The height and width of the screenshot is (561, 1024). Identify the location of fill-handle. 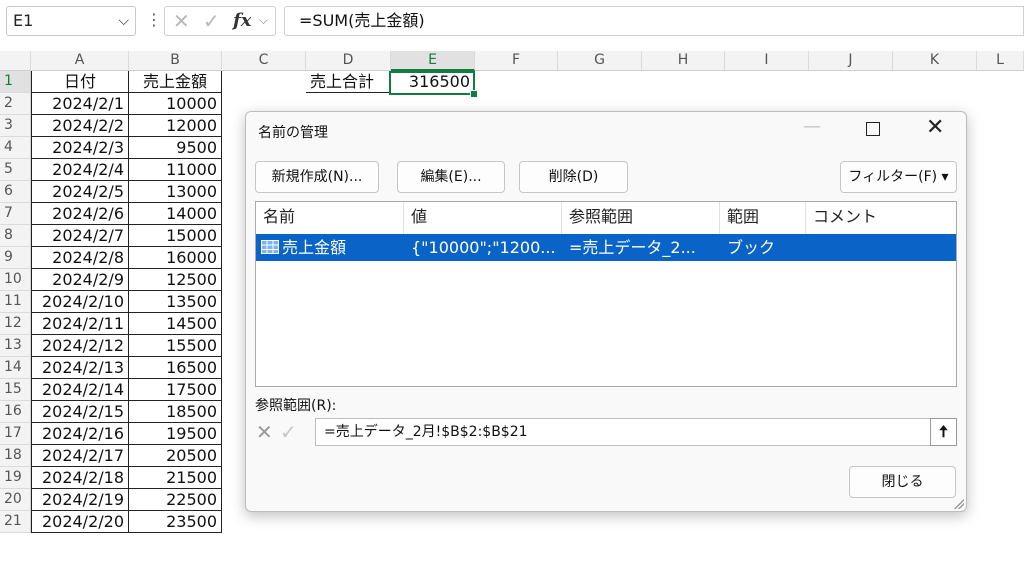
(474, 94).